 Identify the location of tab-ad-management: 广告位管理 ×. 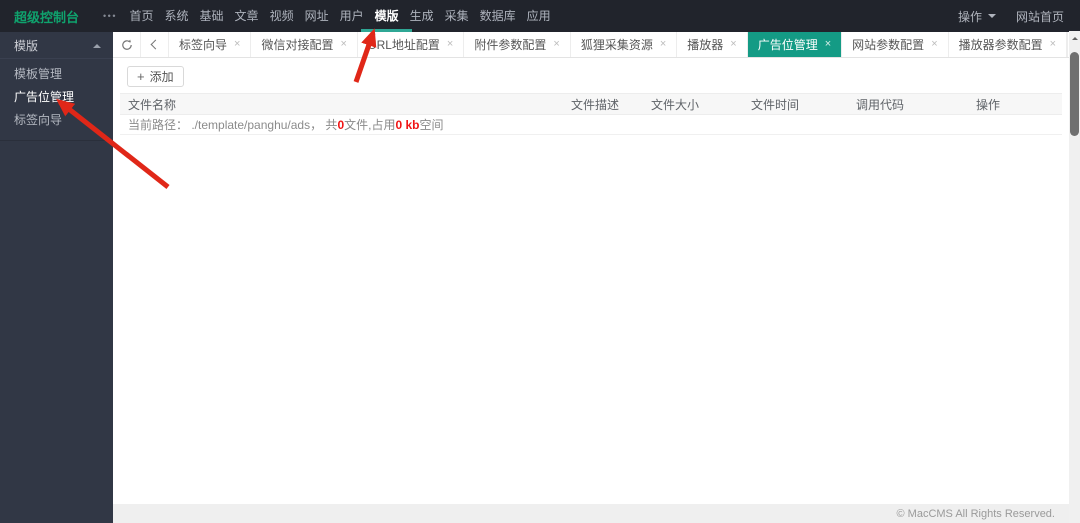
(795, 44).